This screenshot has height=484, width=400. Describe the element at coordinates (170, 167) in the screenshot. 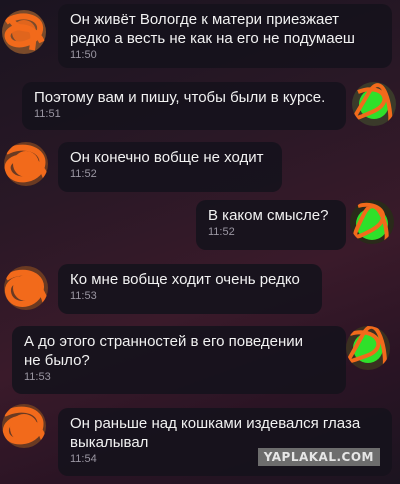

I see `message-bubble-incoming: Он конечно вобще не ходит 11:52` at that location.